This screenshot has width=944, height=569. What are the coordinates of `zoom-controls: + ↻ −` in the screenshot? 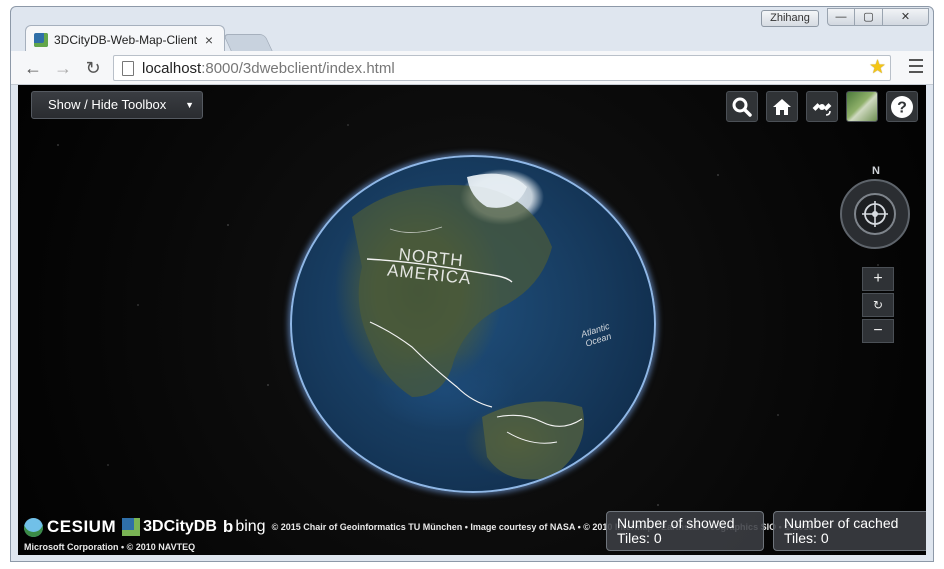 It's located at (878, 306).